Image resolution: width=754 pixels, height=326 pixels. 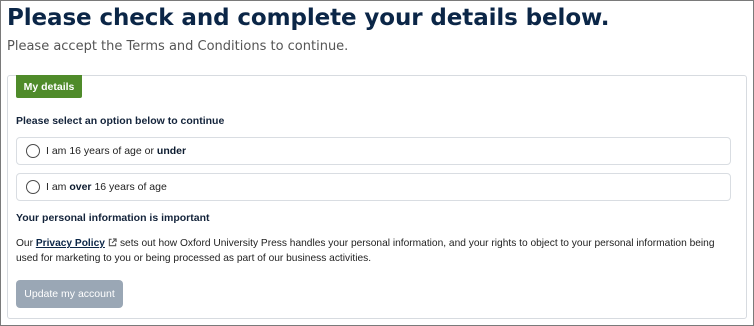 I want to click on option-age-over-16: I am over 16 years of age, so click(x=373, y=187).